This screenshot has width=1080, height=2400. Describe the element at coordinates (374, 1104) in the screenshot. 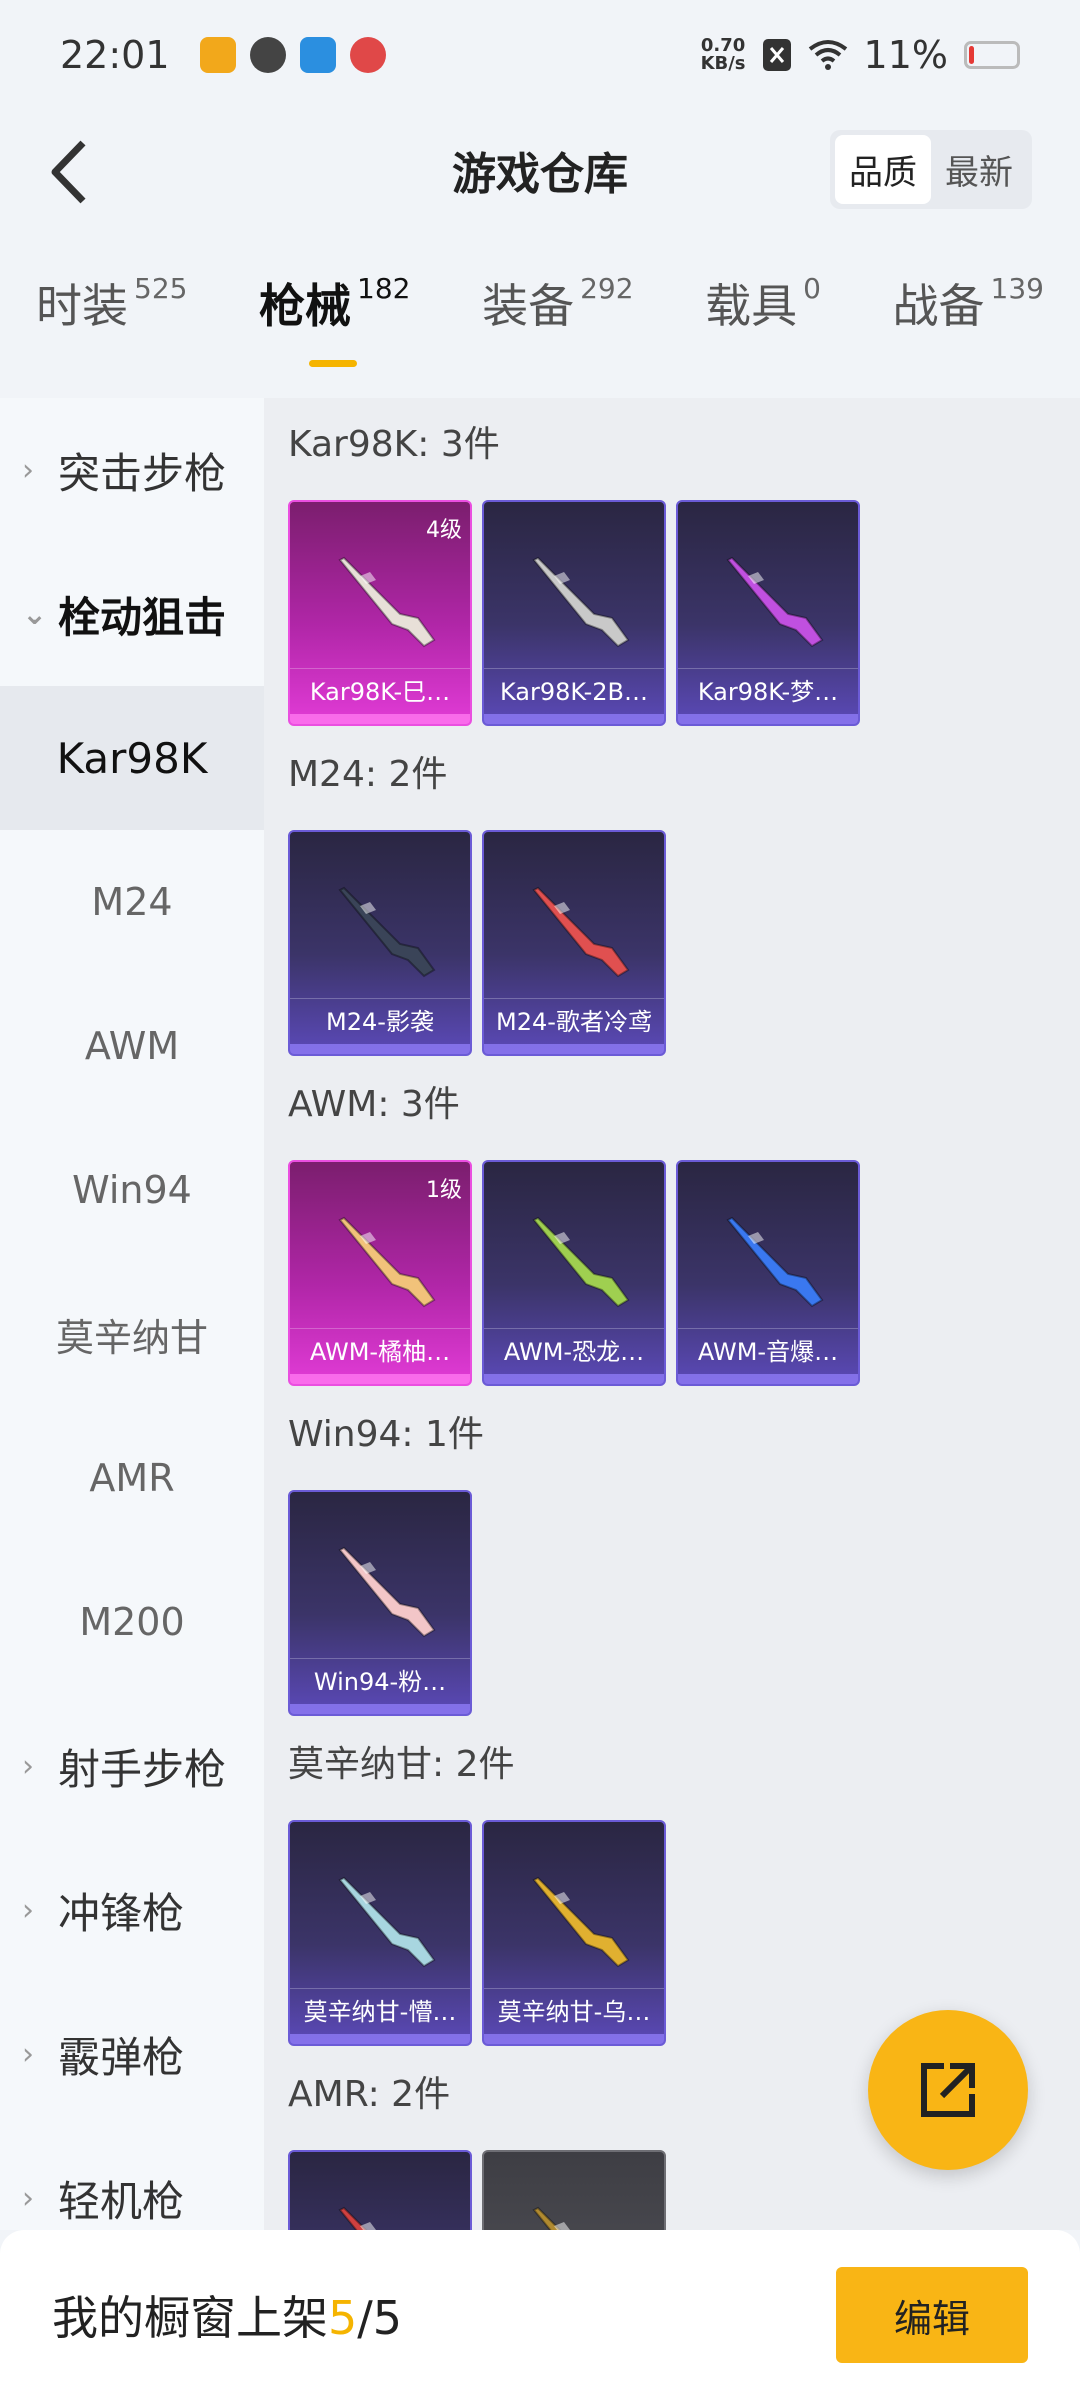

I see `section-title: AWM: 3件` at that location.